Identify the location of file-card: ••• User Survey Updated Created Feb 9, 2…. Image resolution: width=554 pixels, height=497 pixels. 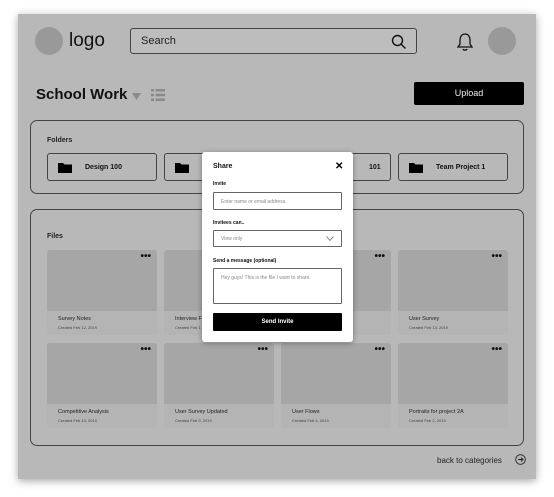
(219, 385).